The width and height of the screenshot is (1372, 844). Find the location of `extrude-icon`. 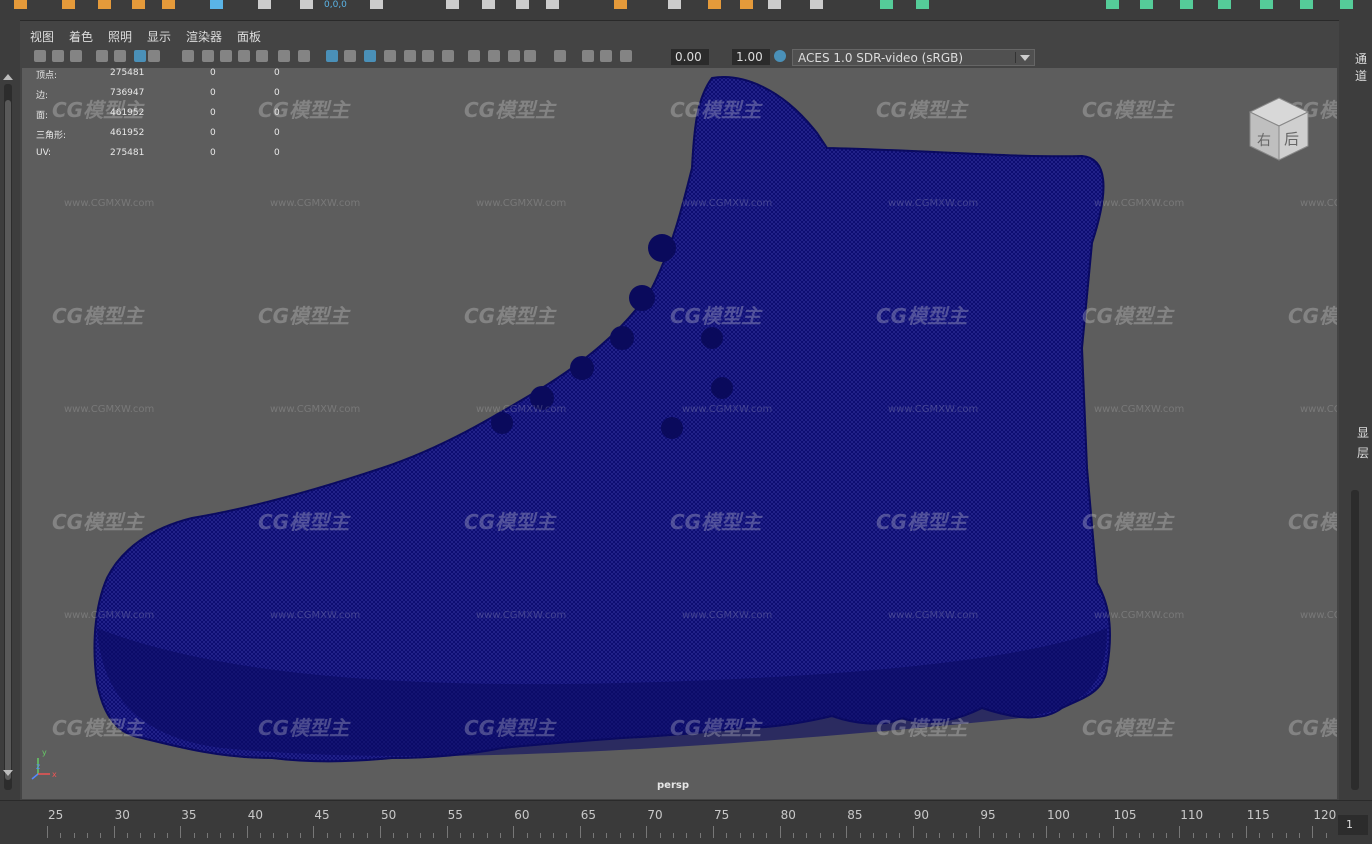

extrude-icon is located at coordinates (104, 4).